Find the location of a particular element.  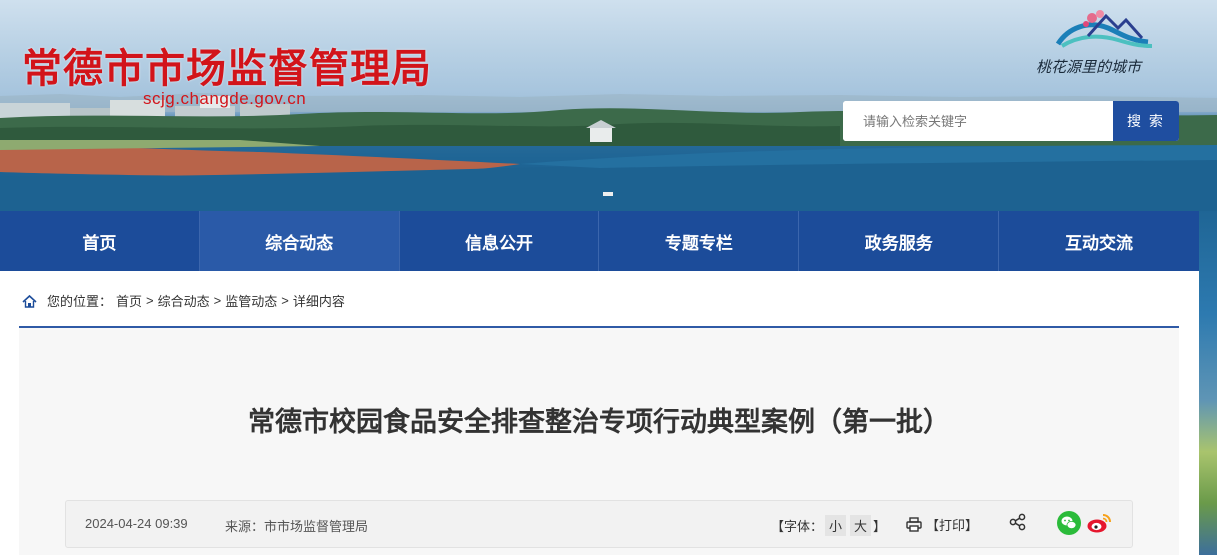

main-nav: 首页 综合动态 信息公开 专题专栏 政务服务 互动交流 is located at coordinates (599, 241).